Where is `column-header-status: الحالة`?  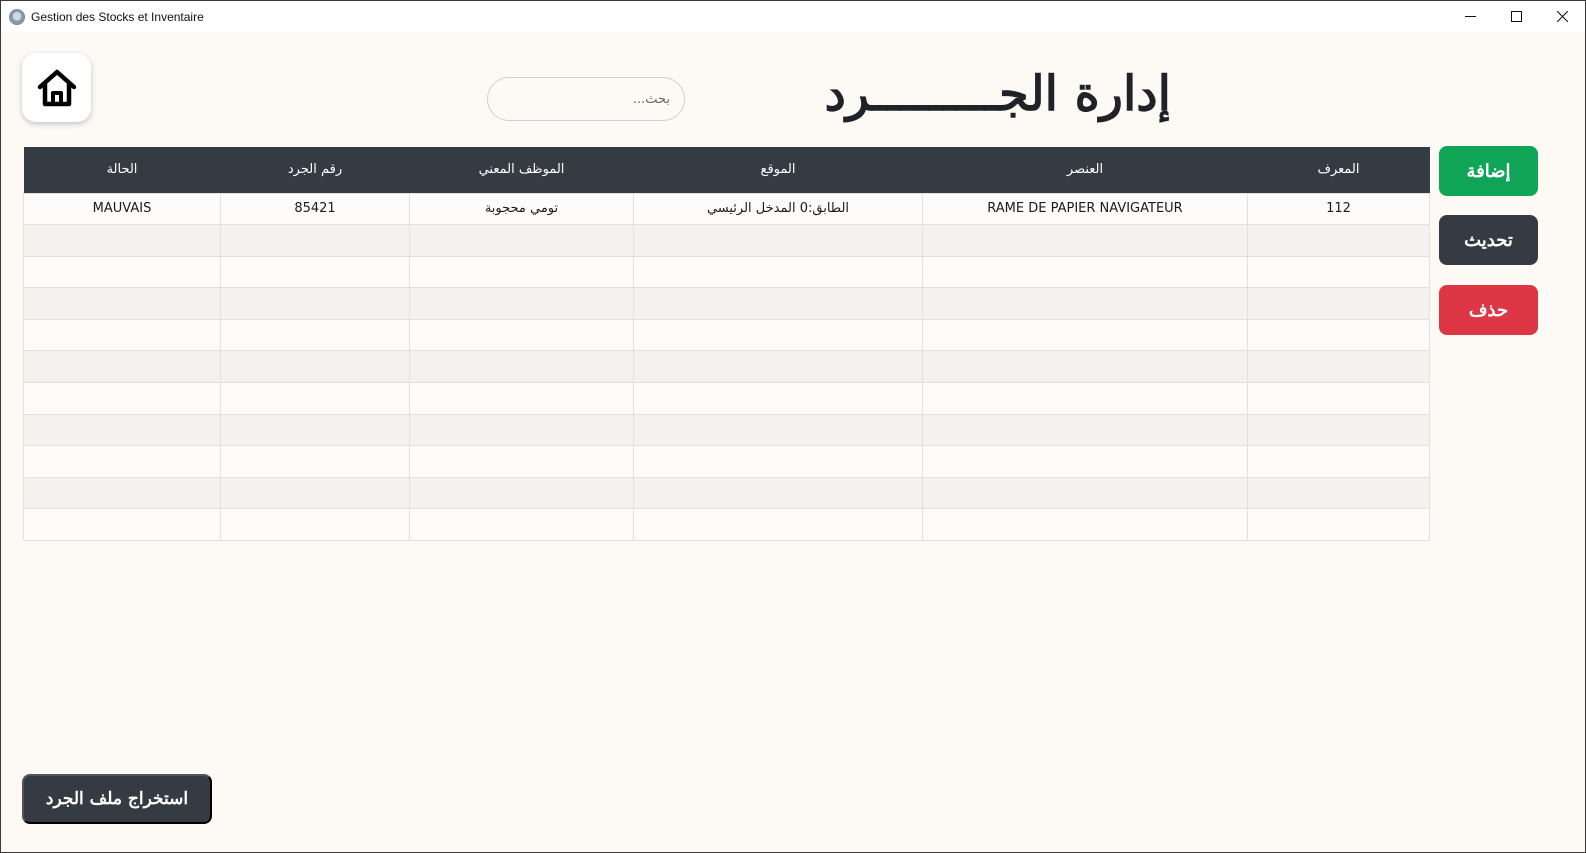 column-header-status: الحالة is located at coordinates (122, 170).